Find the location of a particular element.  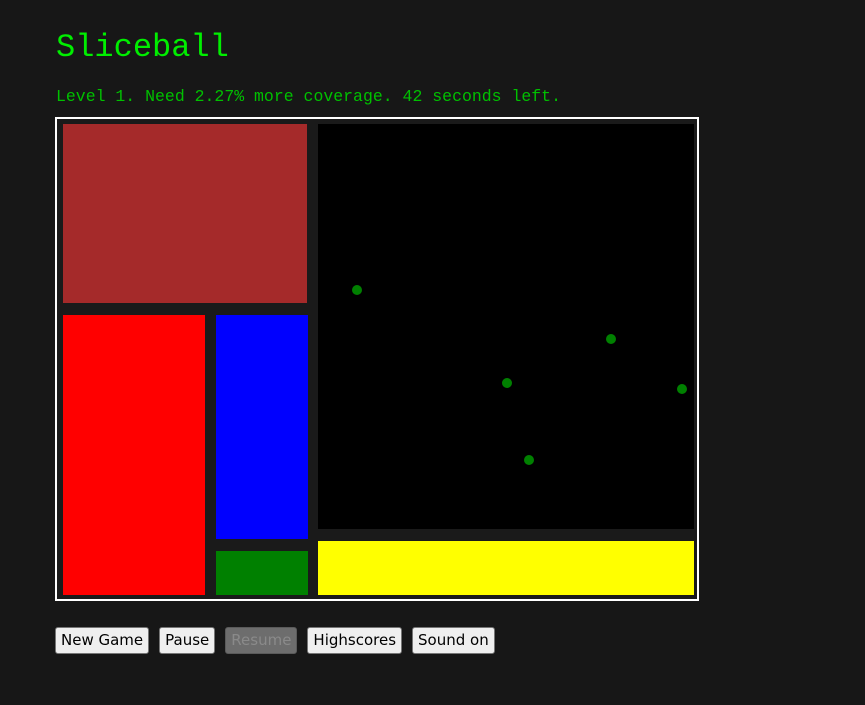

filled-region-green is located at coordinates (262, 573).